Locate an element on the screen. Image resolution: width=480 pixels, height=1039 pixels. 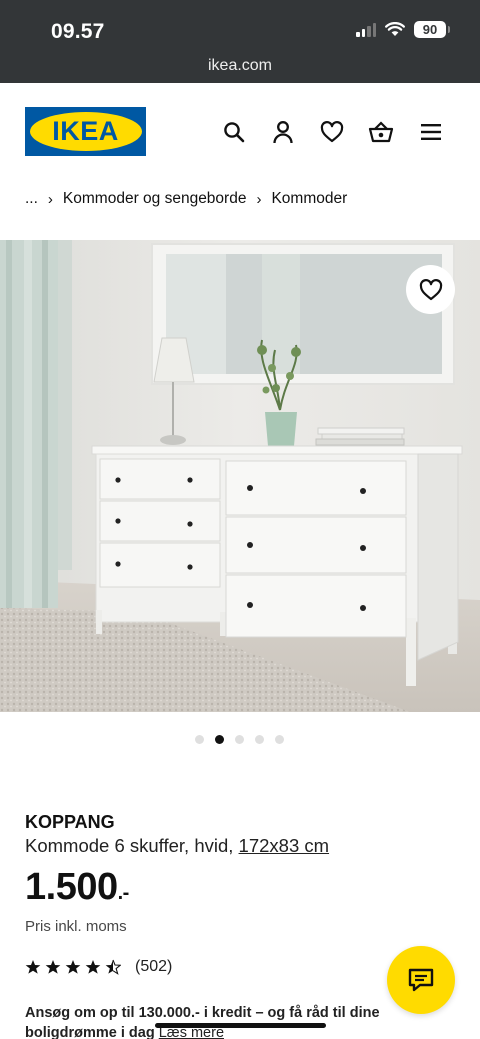
cellular-signal-icon is located at coordinates (366, 29).